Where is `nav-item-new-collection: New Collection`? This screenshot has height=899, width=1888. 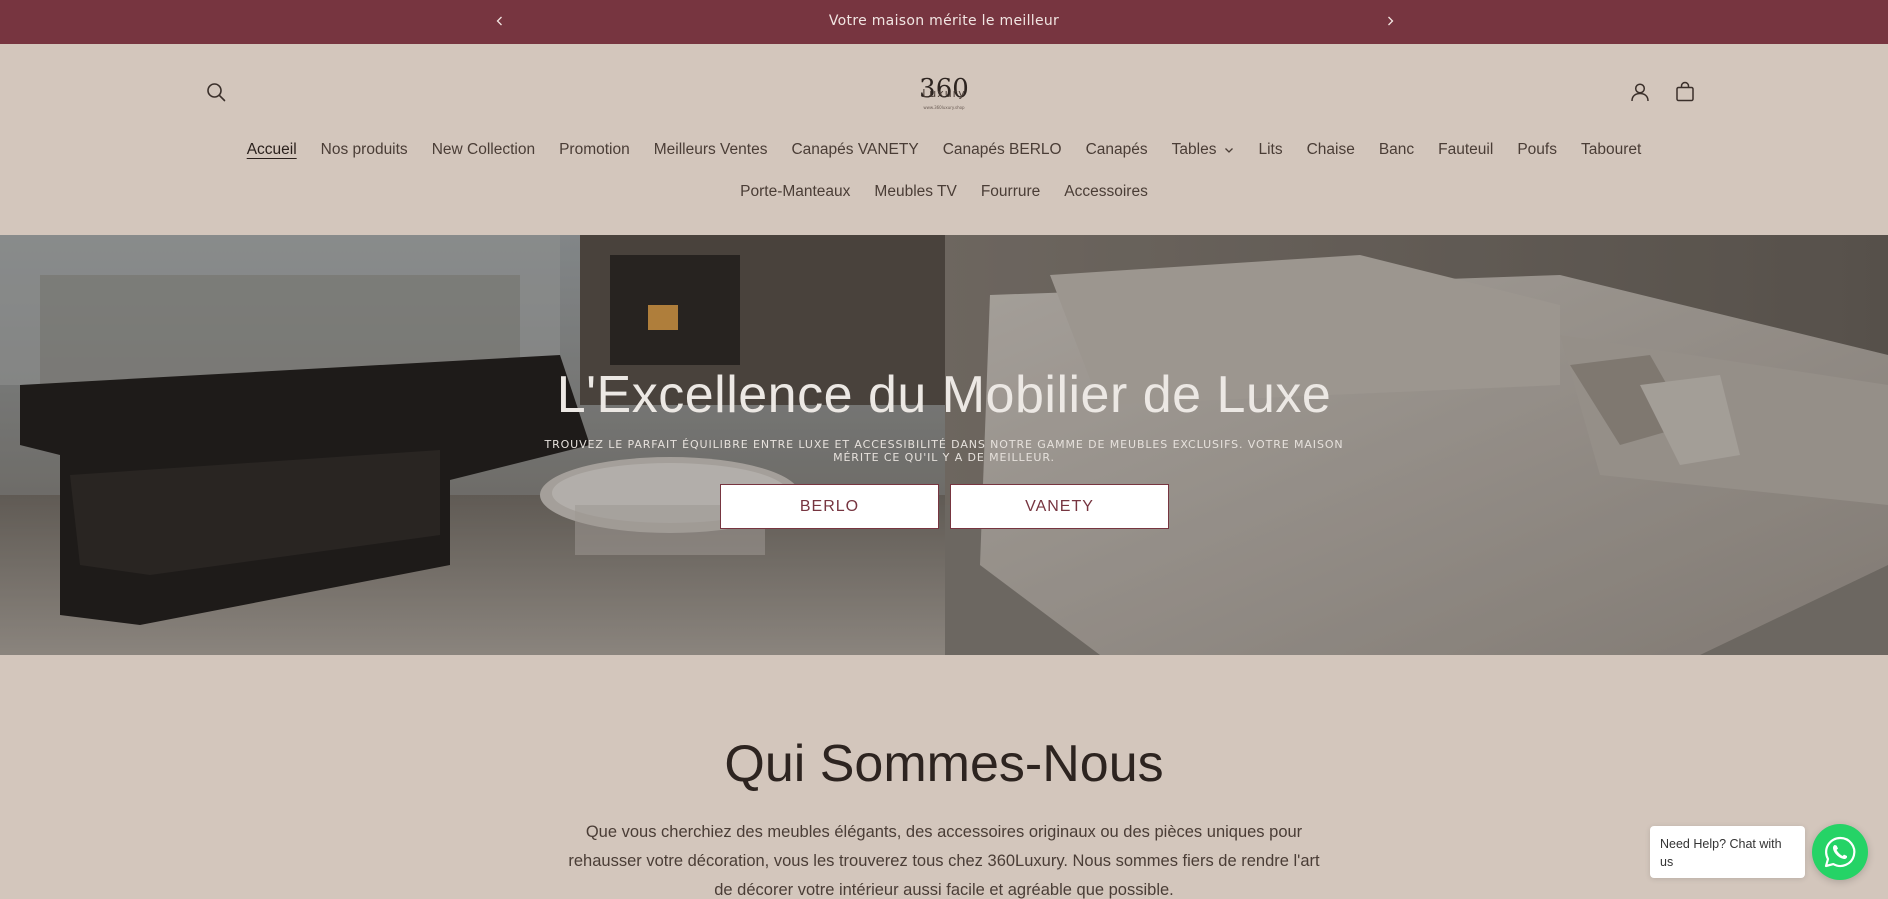
nav-item-new-collection: New Collection is located at coordinates (483, 150).